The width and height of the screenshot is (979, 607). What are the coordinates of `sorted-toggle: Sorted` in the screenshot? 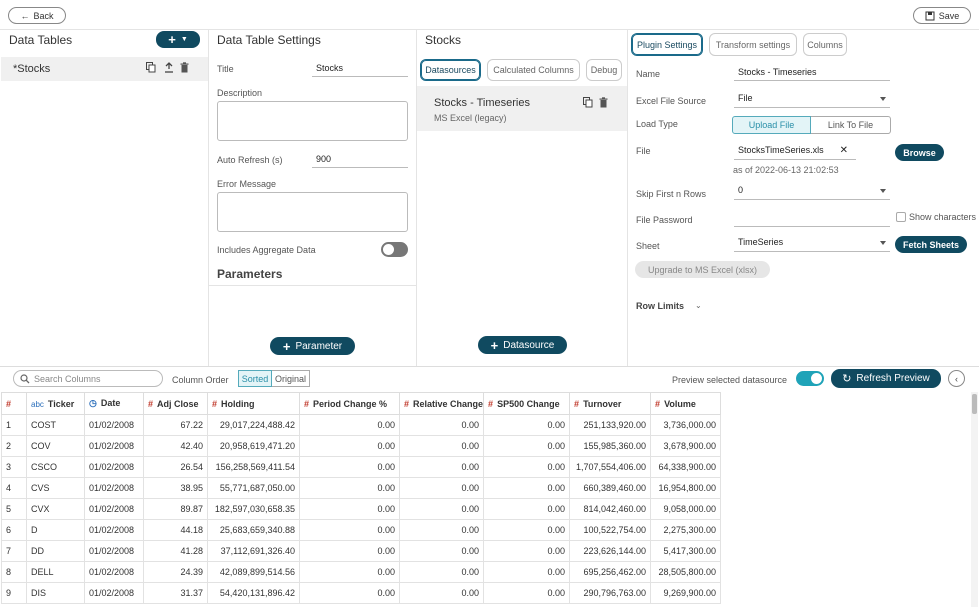 It's located at (255, 378).